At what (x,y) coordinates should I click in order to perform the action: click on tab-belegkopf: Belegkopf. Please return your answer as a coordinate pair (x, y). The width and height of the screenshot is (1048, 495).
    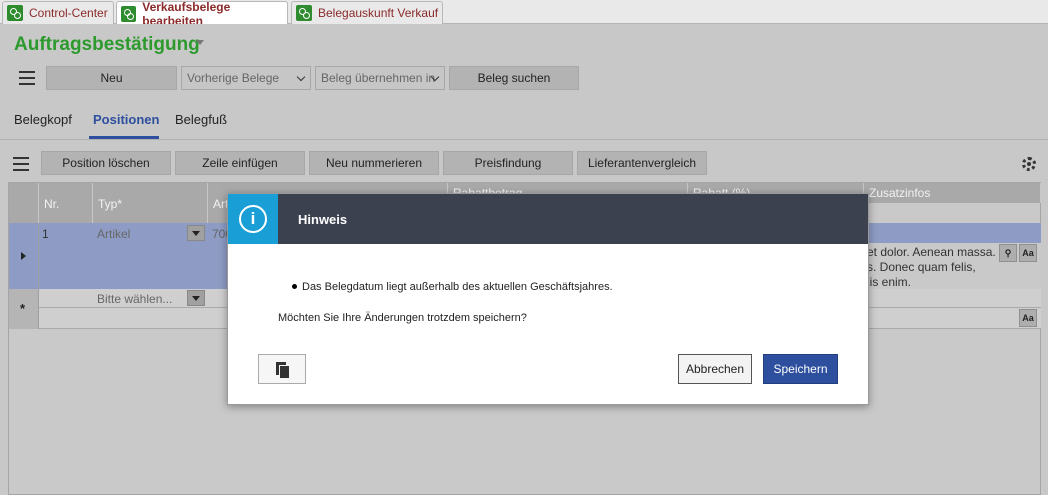
    Looking at the image, I should click on (43, 119).